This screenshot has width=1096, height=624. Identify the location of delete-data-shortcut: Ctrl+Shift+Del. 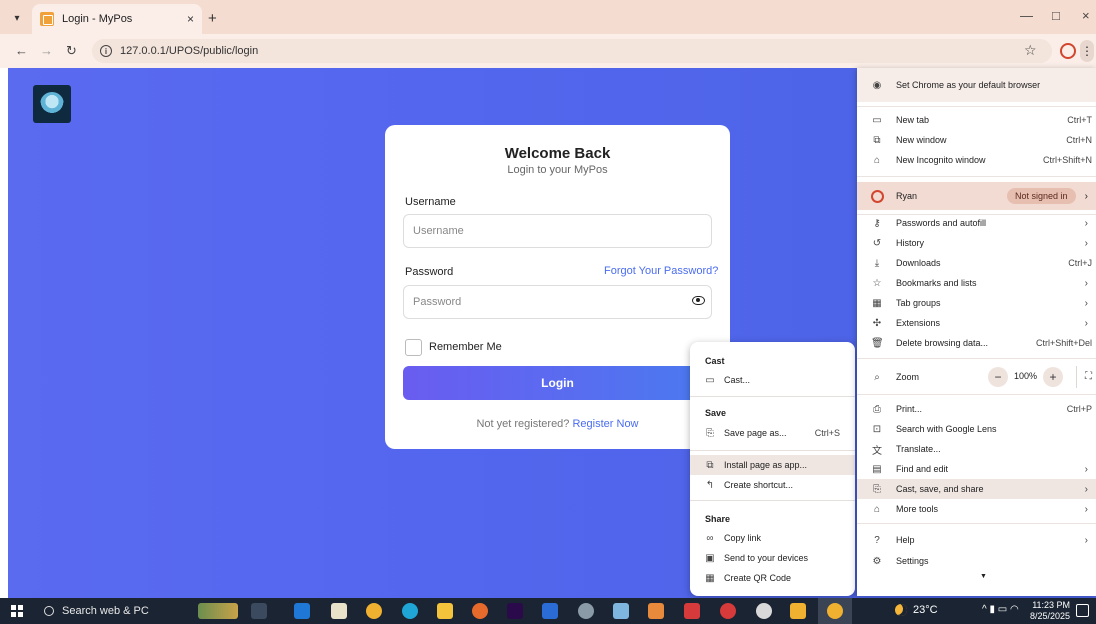
(1063, 343).